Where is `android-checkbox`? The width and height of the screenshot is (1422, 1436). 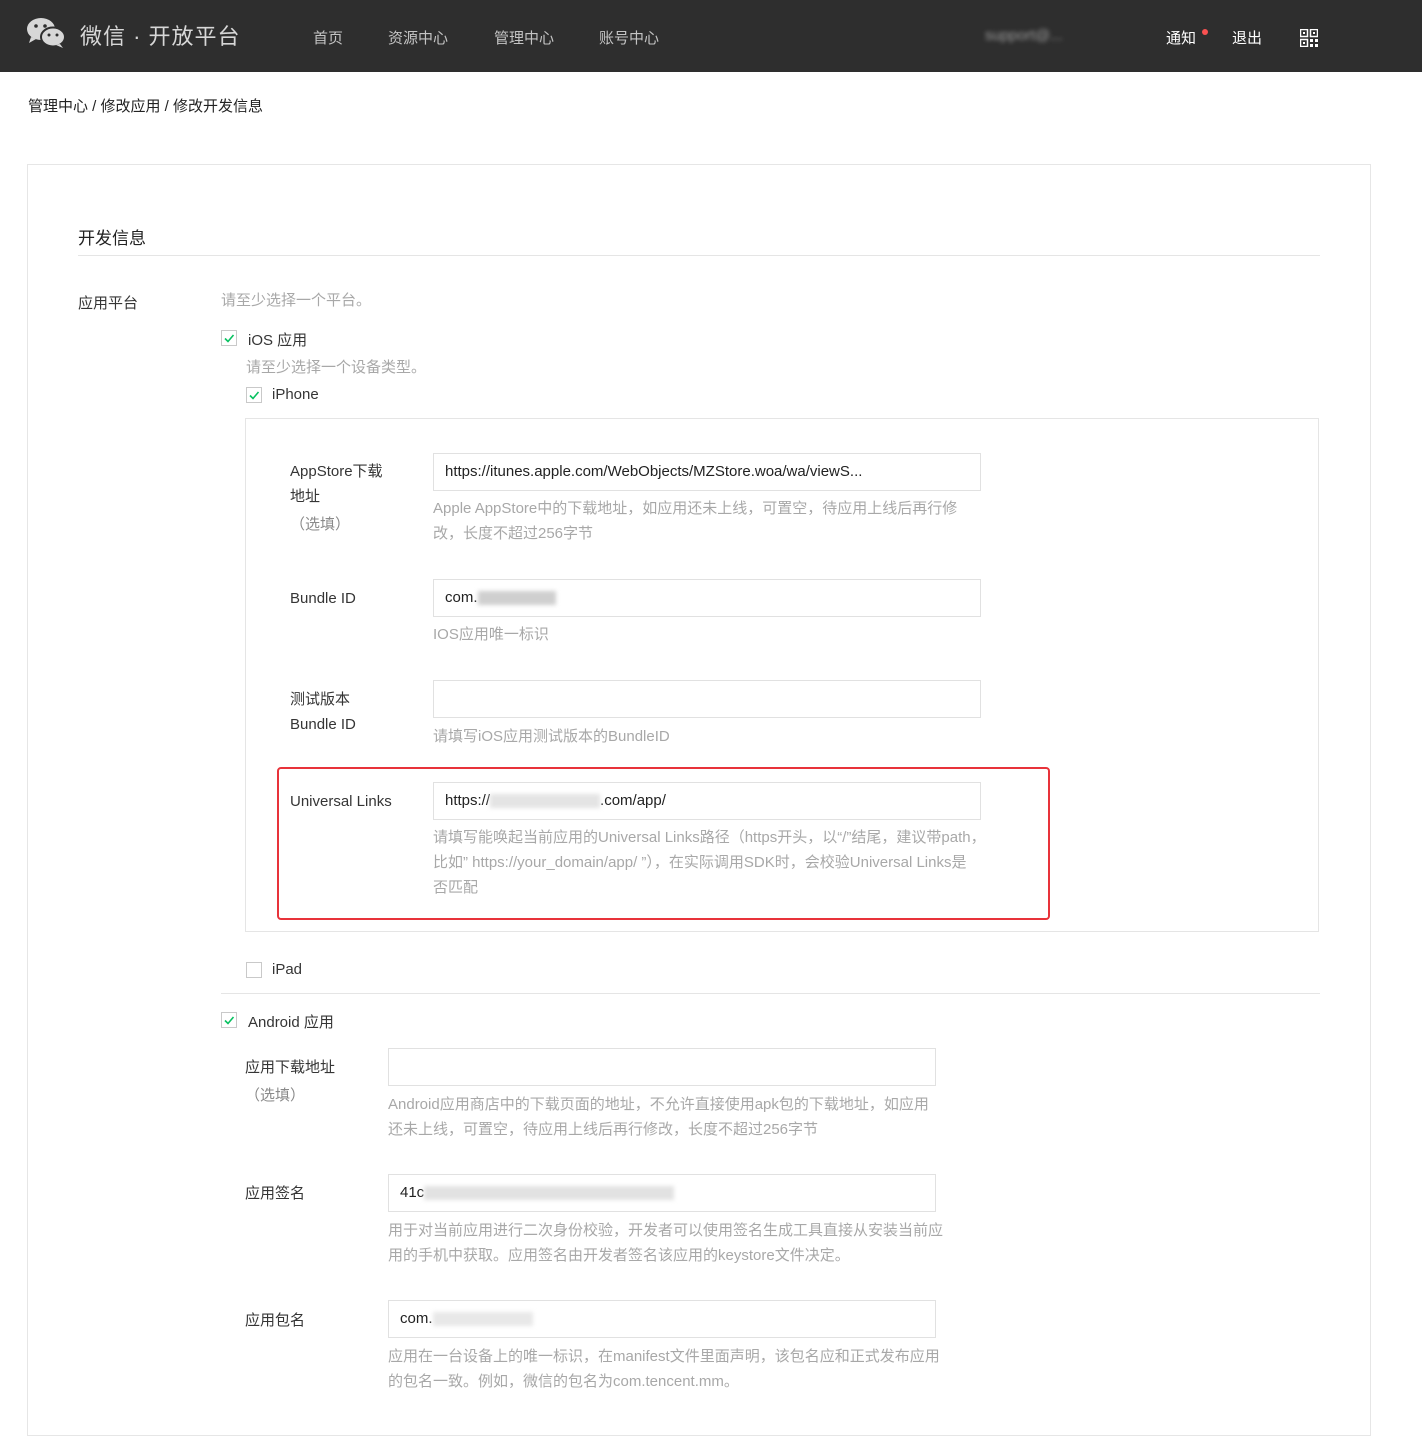
android-checkbox is located at coordinates (229, 1020).